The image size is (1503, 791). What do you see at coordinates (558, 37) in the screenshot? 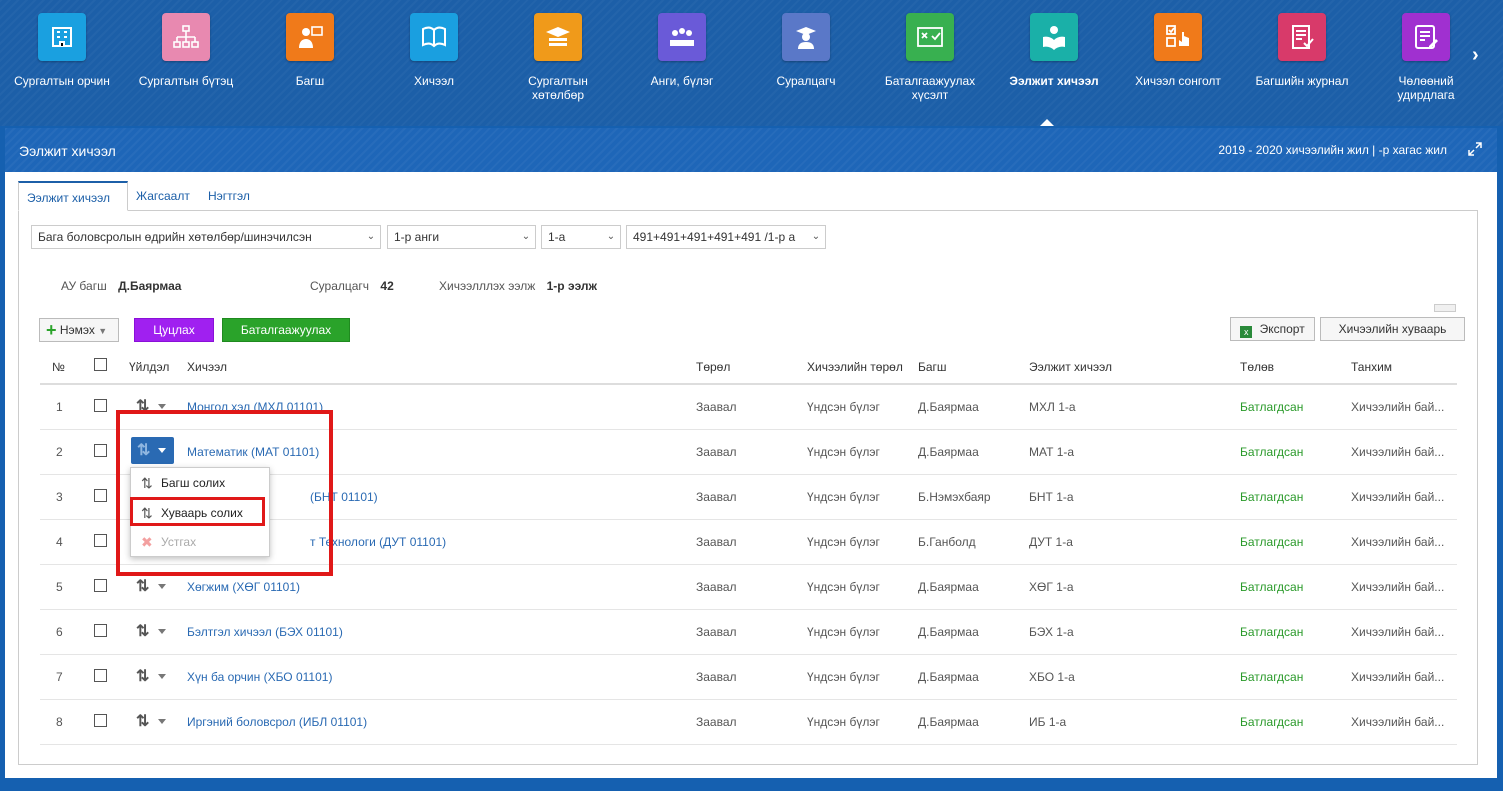
I see `curriculum-icon` at bounding box center [558, 37].